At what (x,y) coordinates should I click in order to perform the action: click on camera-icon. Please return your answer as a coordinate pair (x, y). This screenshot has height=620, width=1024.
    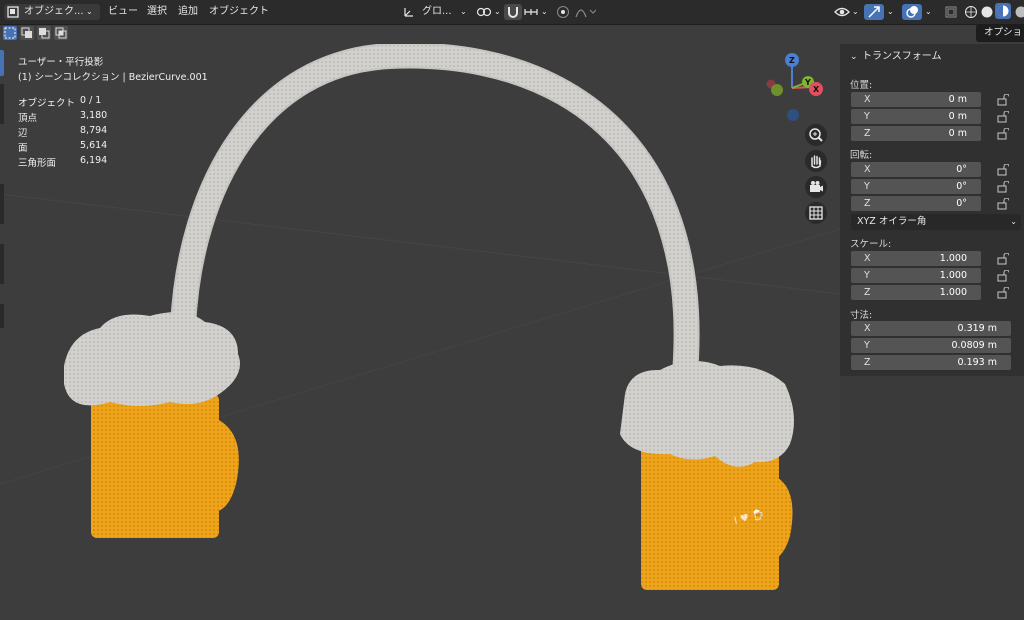
    Looking at the image, I should click on (816, 186).